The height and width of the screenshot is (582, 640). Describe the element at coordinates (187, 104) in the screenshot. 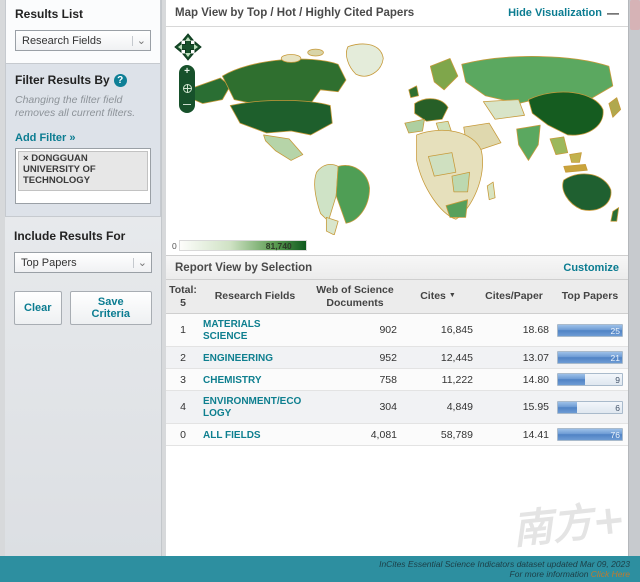

I see `zoom-out-button: —` at that location.